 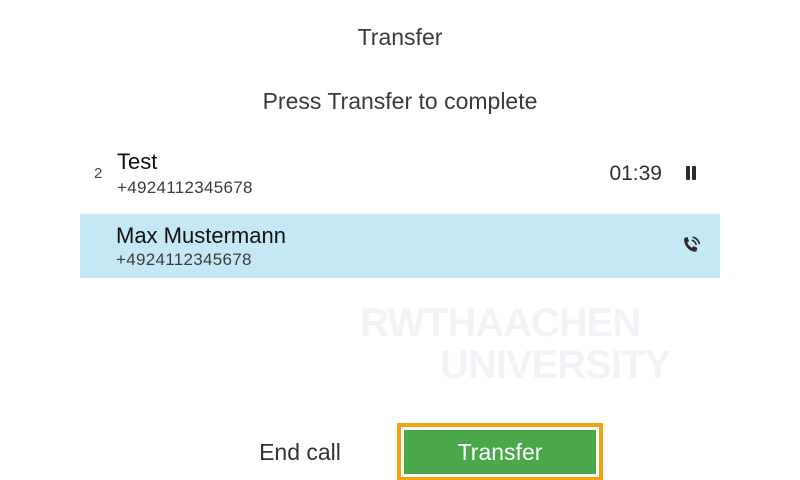 I want to click on transfer-button: Transfer, so click(x=500, y=452).